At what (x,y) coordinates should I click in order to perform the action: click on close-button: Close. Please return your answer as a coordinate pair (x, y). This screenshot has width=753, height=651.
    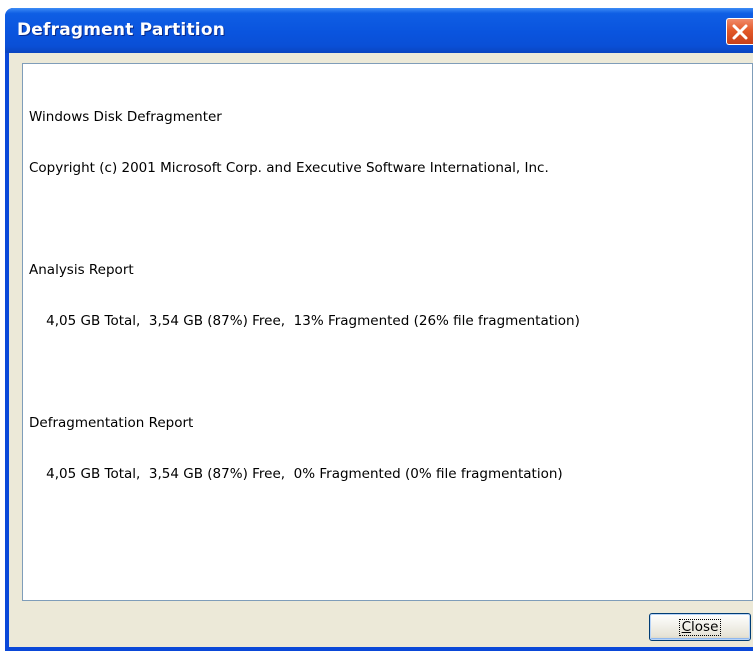
    Looking at the image, I should click on (700, 627).